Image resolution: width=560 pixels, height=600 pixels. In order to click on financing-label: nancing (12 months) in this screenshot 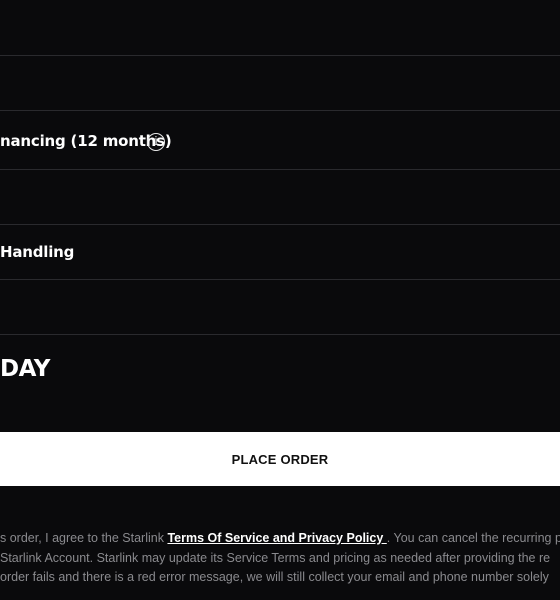, I will do `click(86, 141)`.